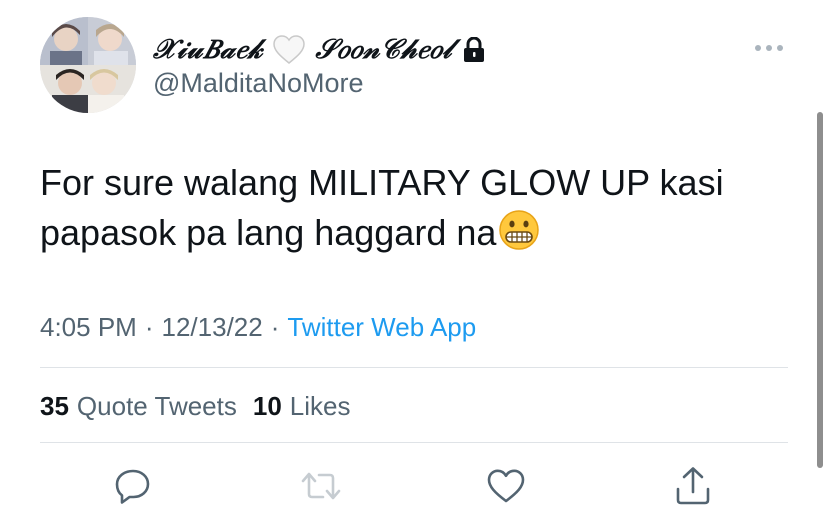 The height and width of the screenshot is (520, 828). Describe the element at coordinates (519, 236) in the screenshot. I see `grimacing-face-emoji-icon` at that location.